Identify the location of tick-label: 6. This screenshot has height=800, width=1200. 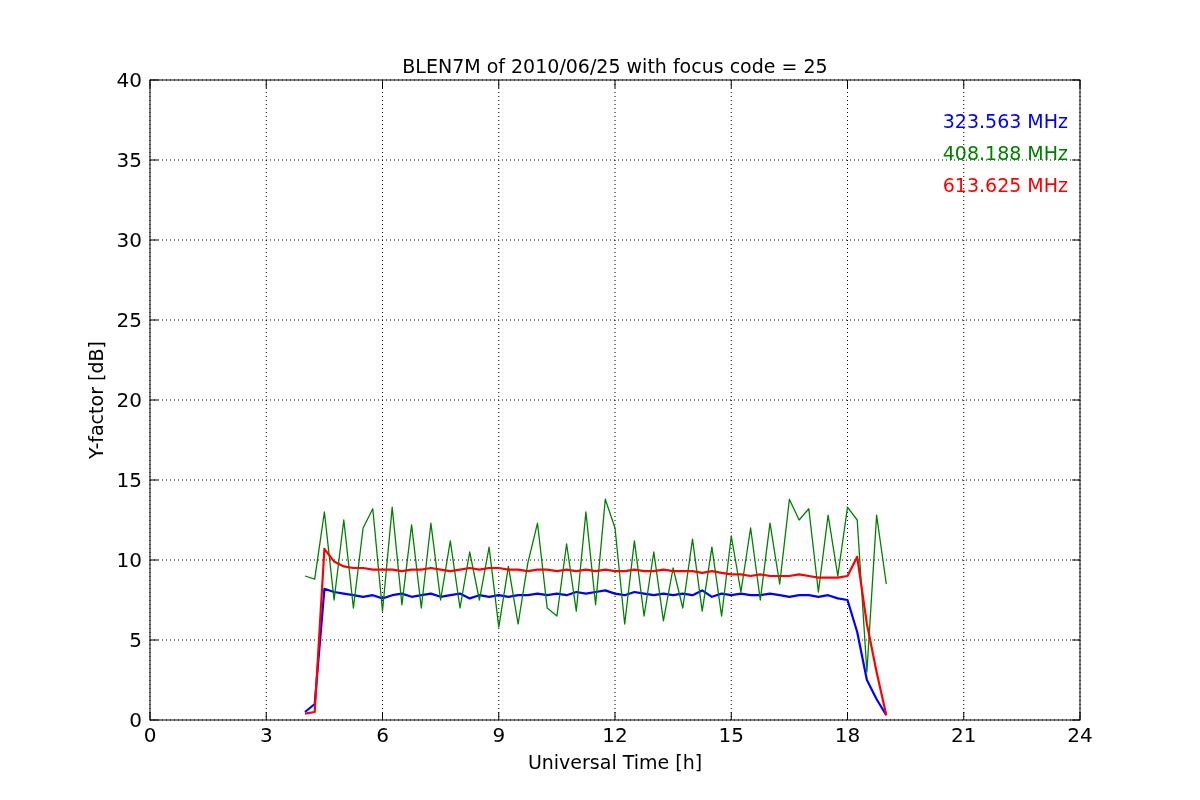
(382, 735).